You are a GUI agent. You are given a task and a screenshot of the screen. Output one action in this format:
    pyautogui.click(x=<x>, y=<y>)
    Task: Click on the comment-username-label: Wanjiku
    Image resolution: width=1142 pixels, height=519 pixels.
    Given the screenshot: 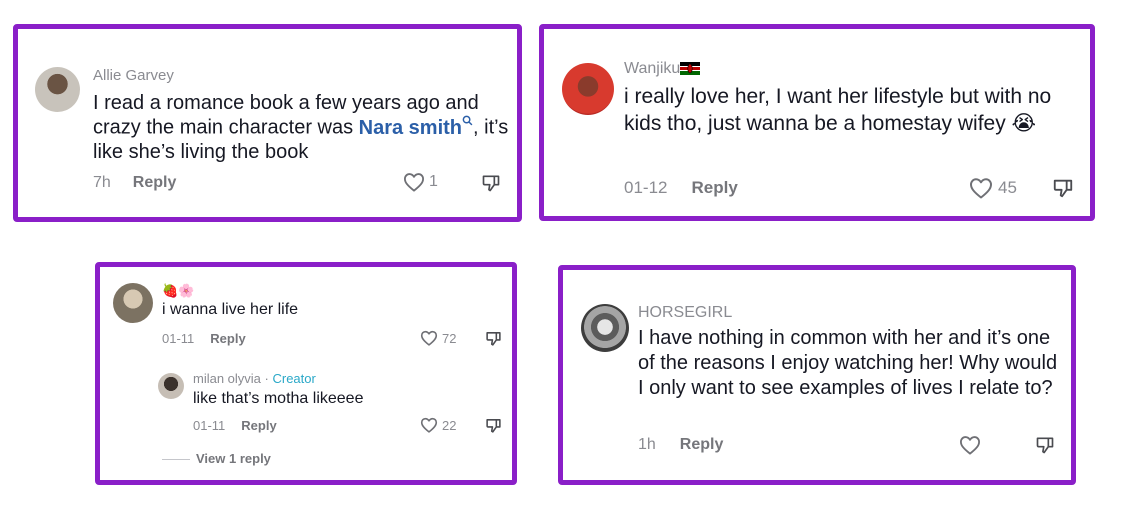 What is the action you would take?
    pyautogui.click(x=652, y=68)
    